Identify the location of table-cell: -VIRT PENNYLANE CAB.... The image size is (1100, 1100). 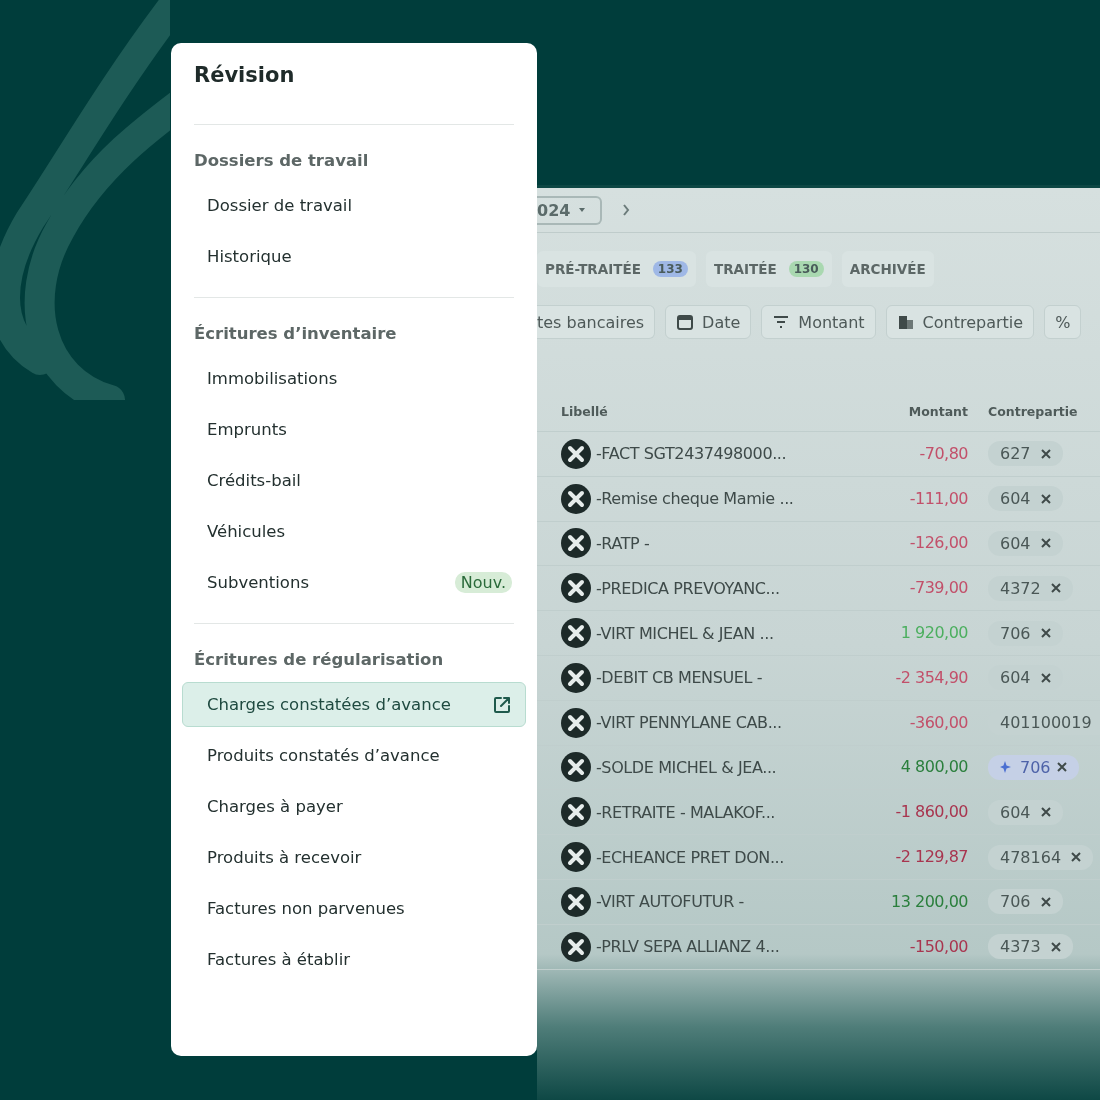
(689, 723).